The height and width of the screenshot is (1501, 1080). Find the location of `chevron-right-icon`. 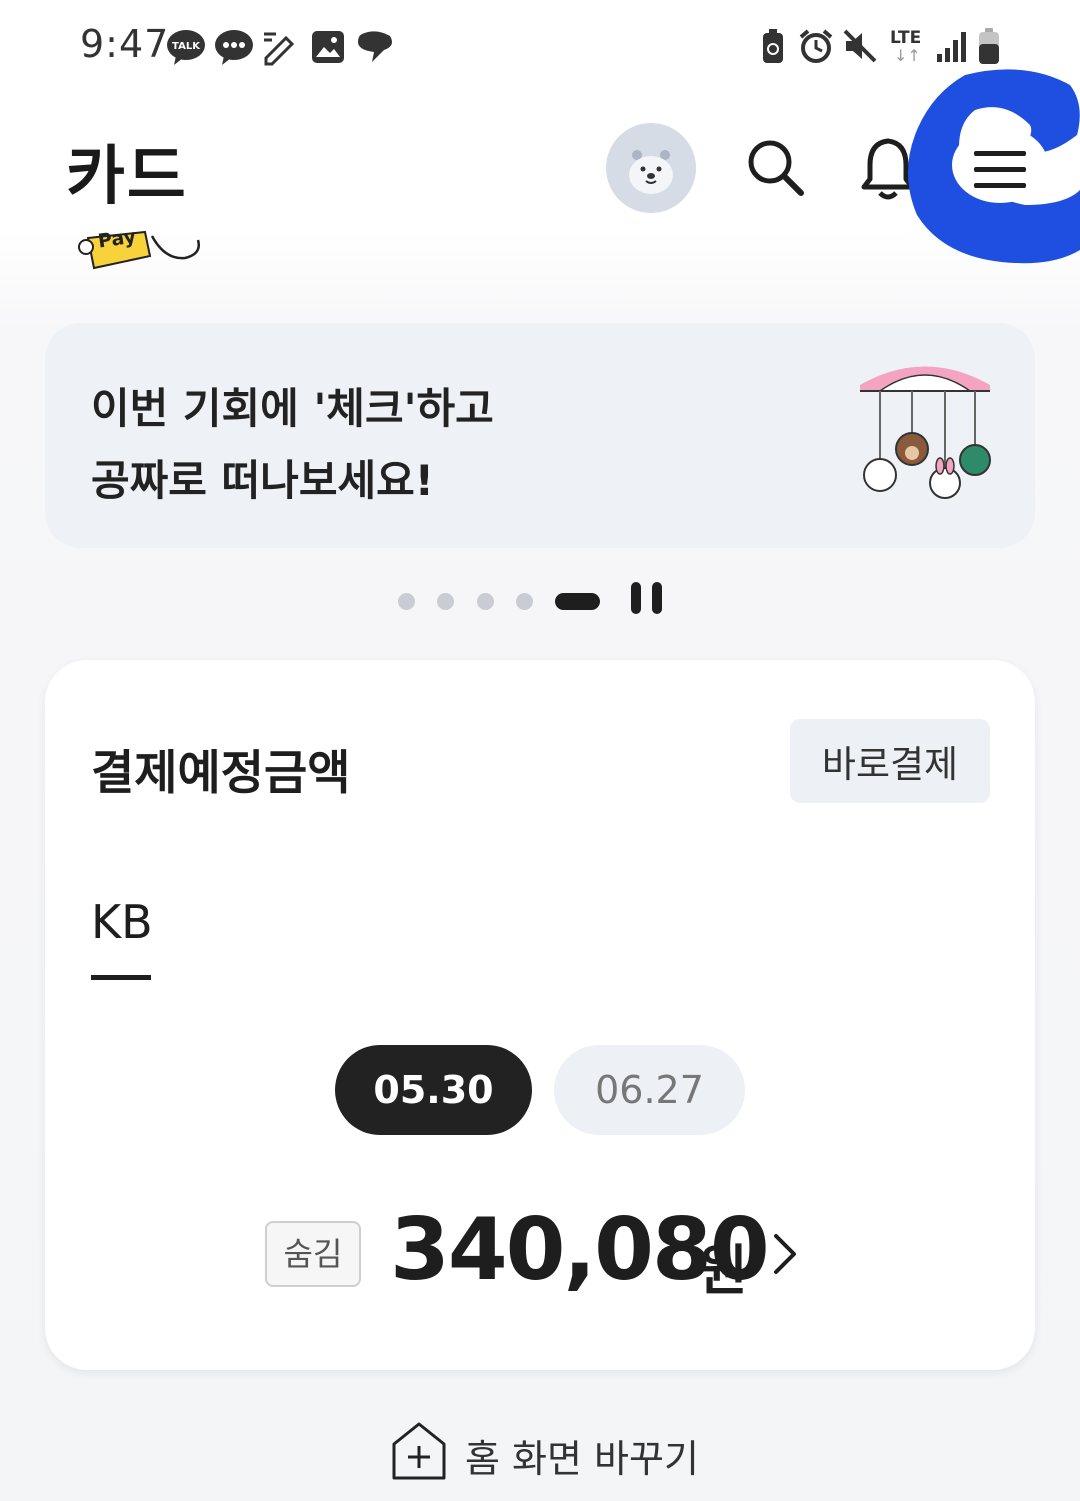

chevron-right-icon is located at coordinates (785, 1254).